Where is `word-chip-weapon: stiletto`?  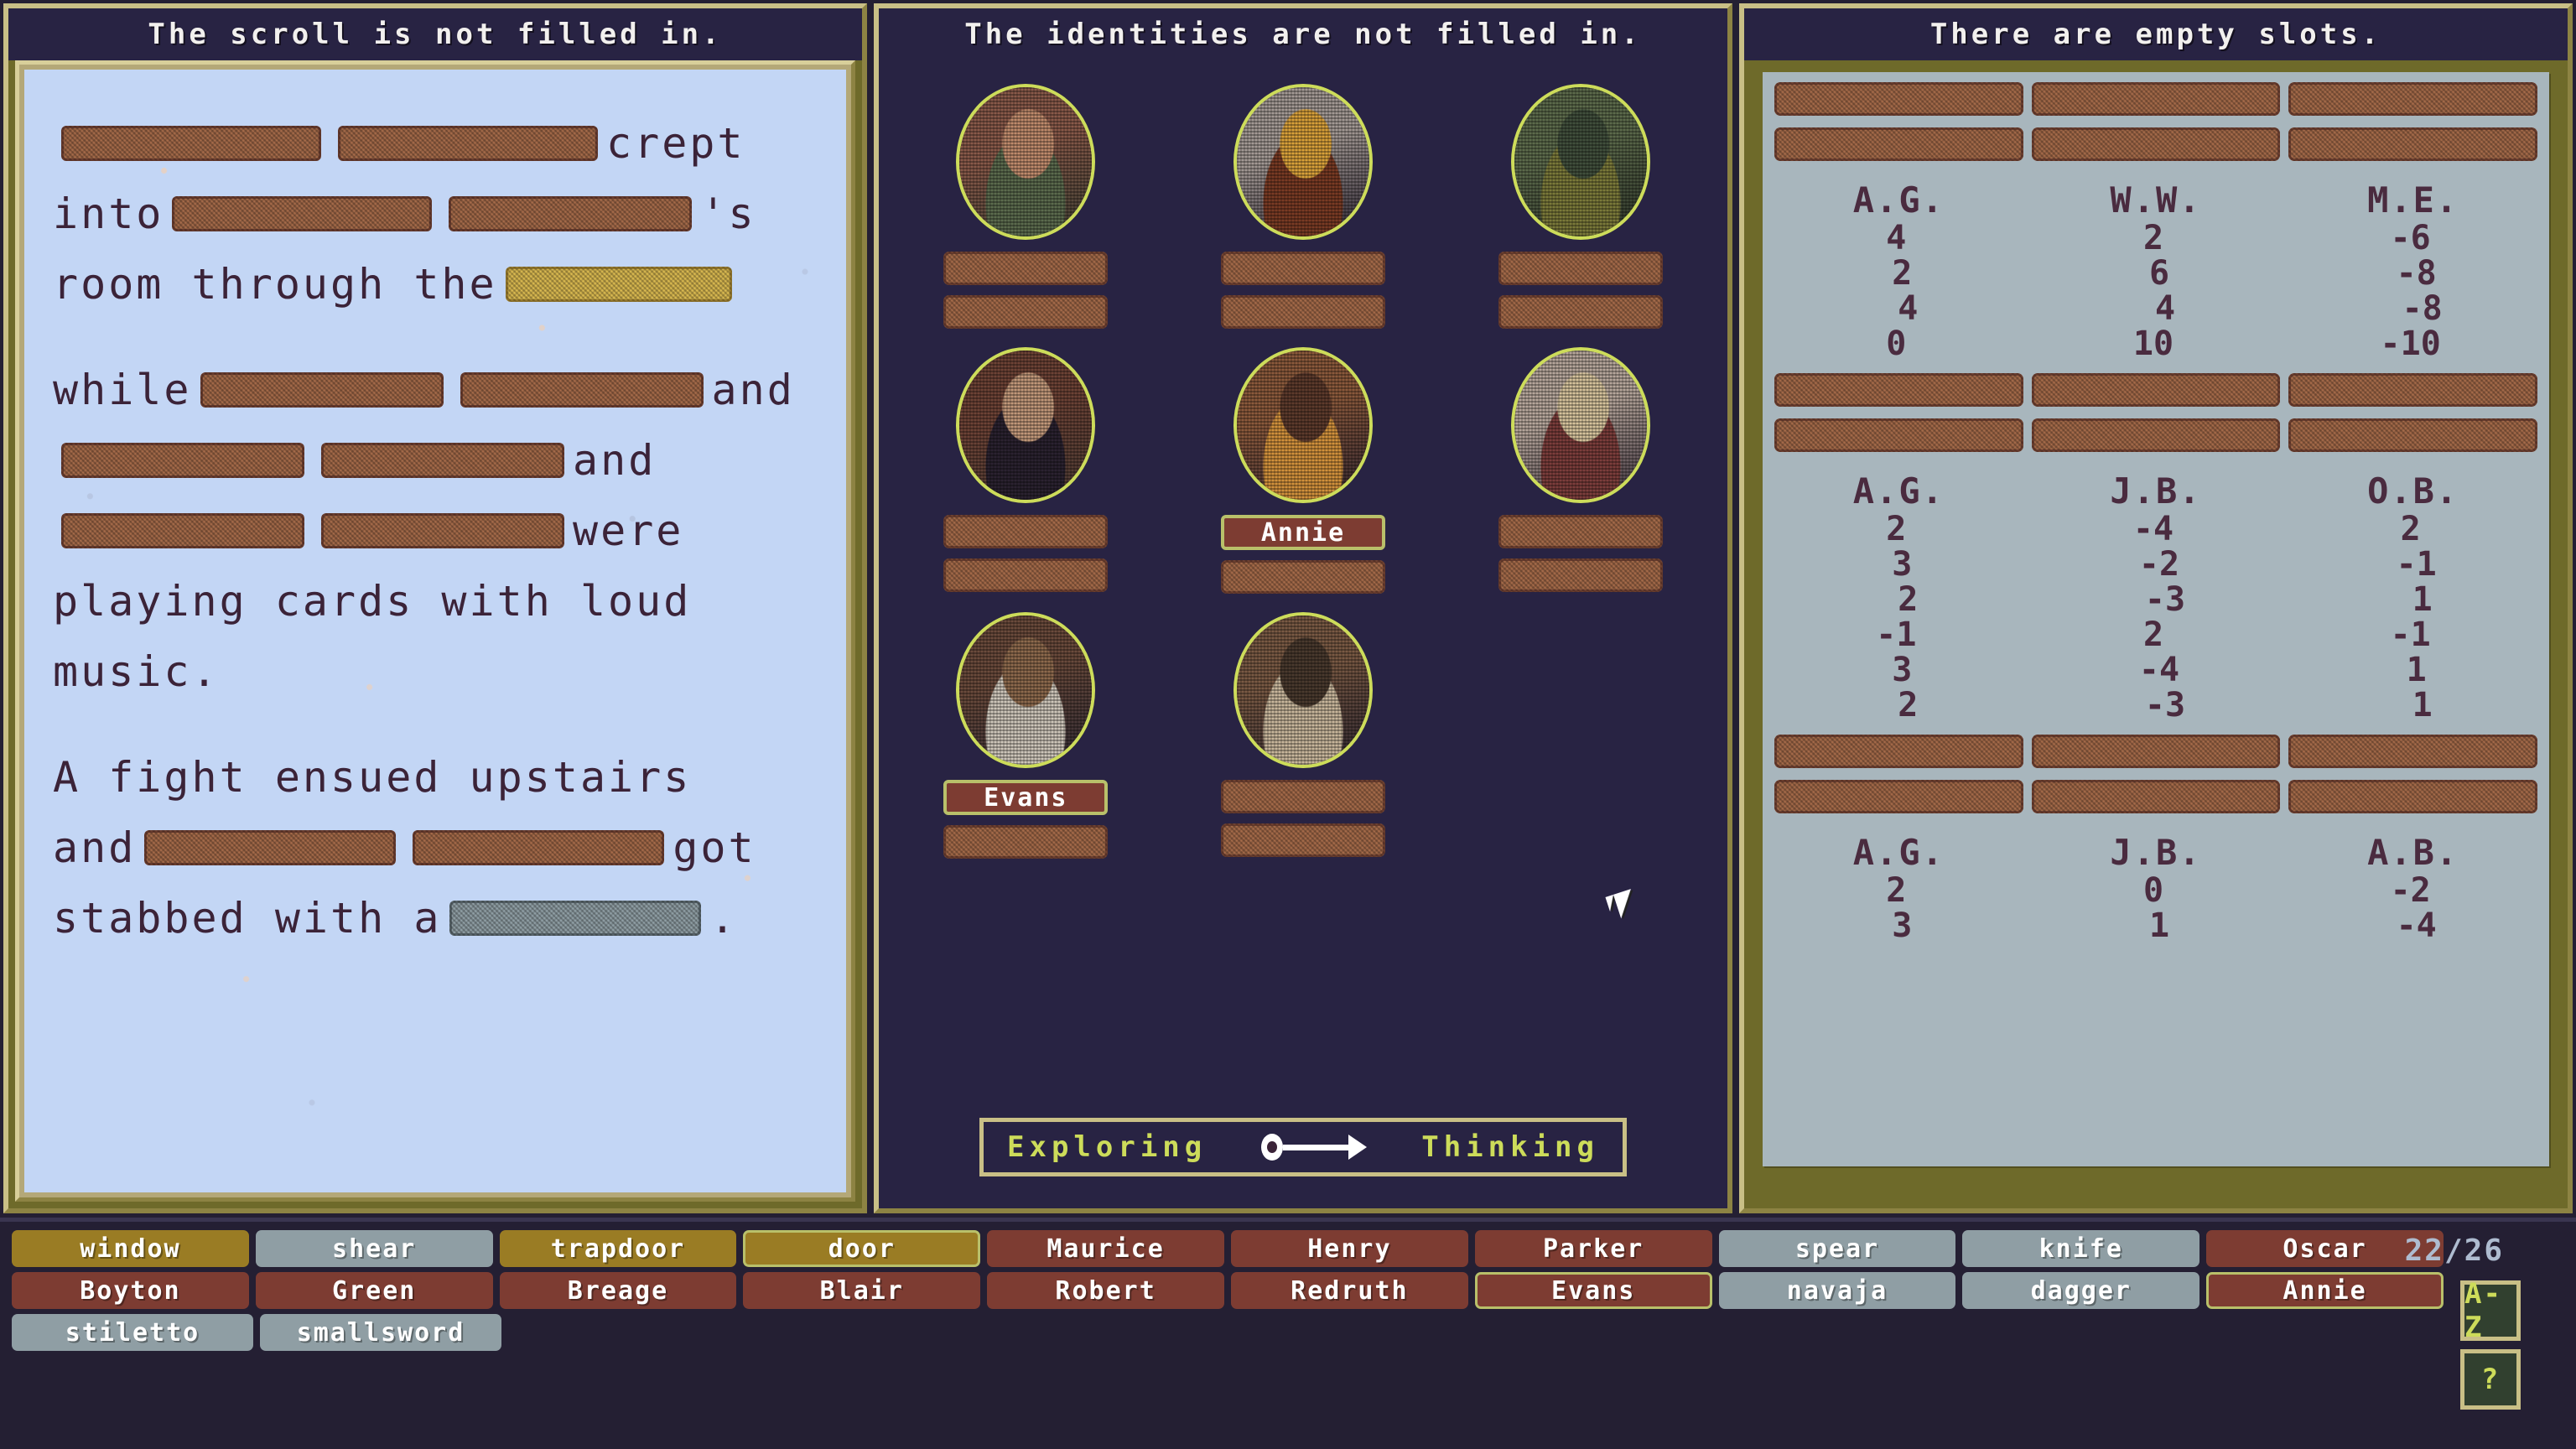 word-chip-weapon: stiletto is located at coordinates (132, 1332).